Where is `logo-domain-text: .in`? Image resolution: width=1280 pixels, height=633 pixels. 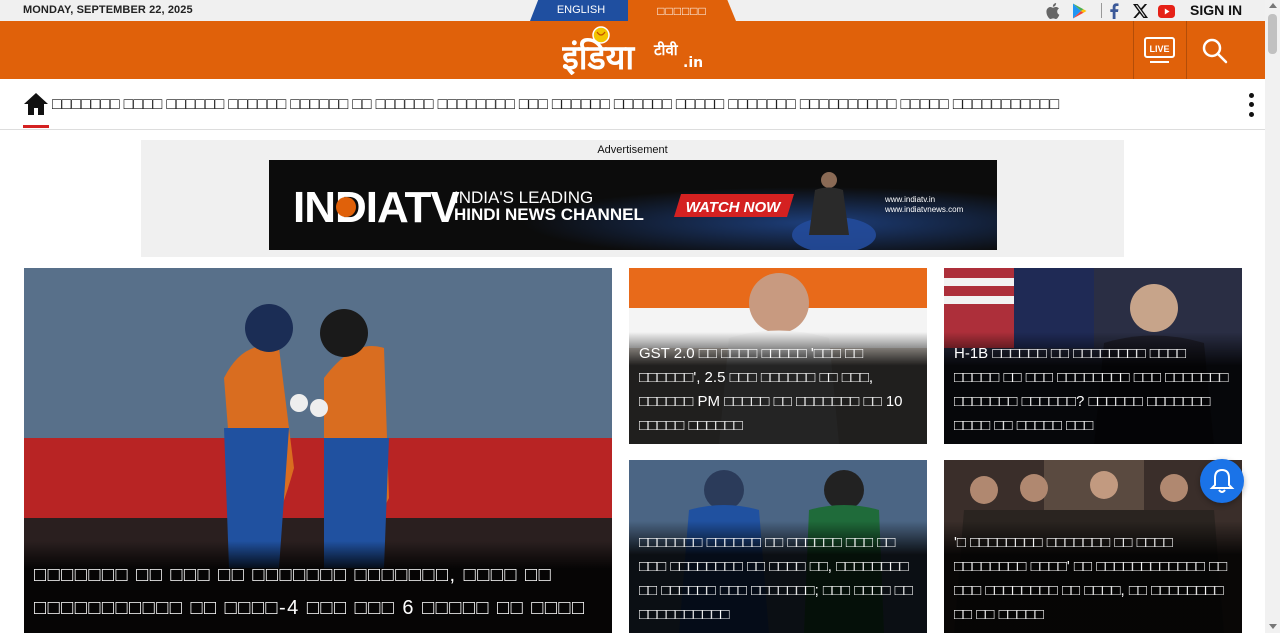 logo-domain-text: .in is located at coordinates (693, 63).